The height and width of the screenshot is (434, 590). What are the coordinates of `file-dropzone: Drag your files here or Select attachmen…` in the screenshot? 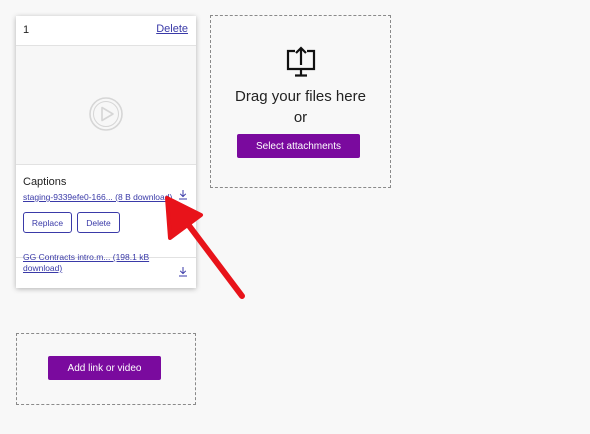 It's located at (300, 101).